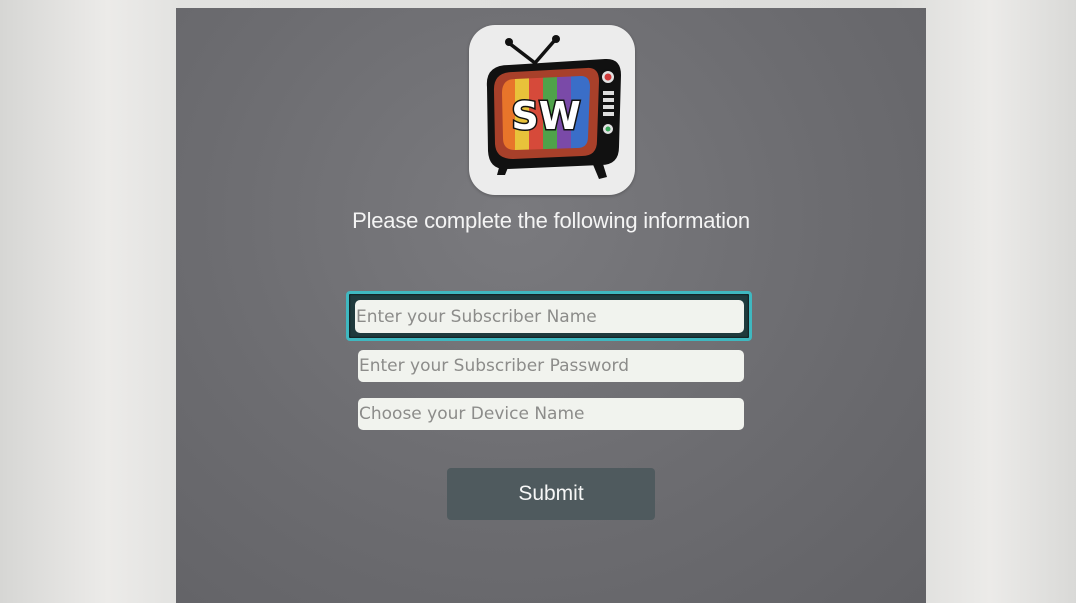 This screenshot has height=603, width=1076. What do you see at coordinates (551, 494) in the screenshot?
I see `submit-button: Submit` at bounding box center [551, 494].